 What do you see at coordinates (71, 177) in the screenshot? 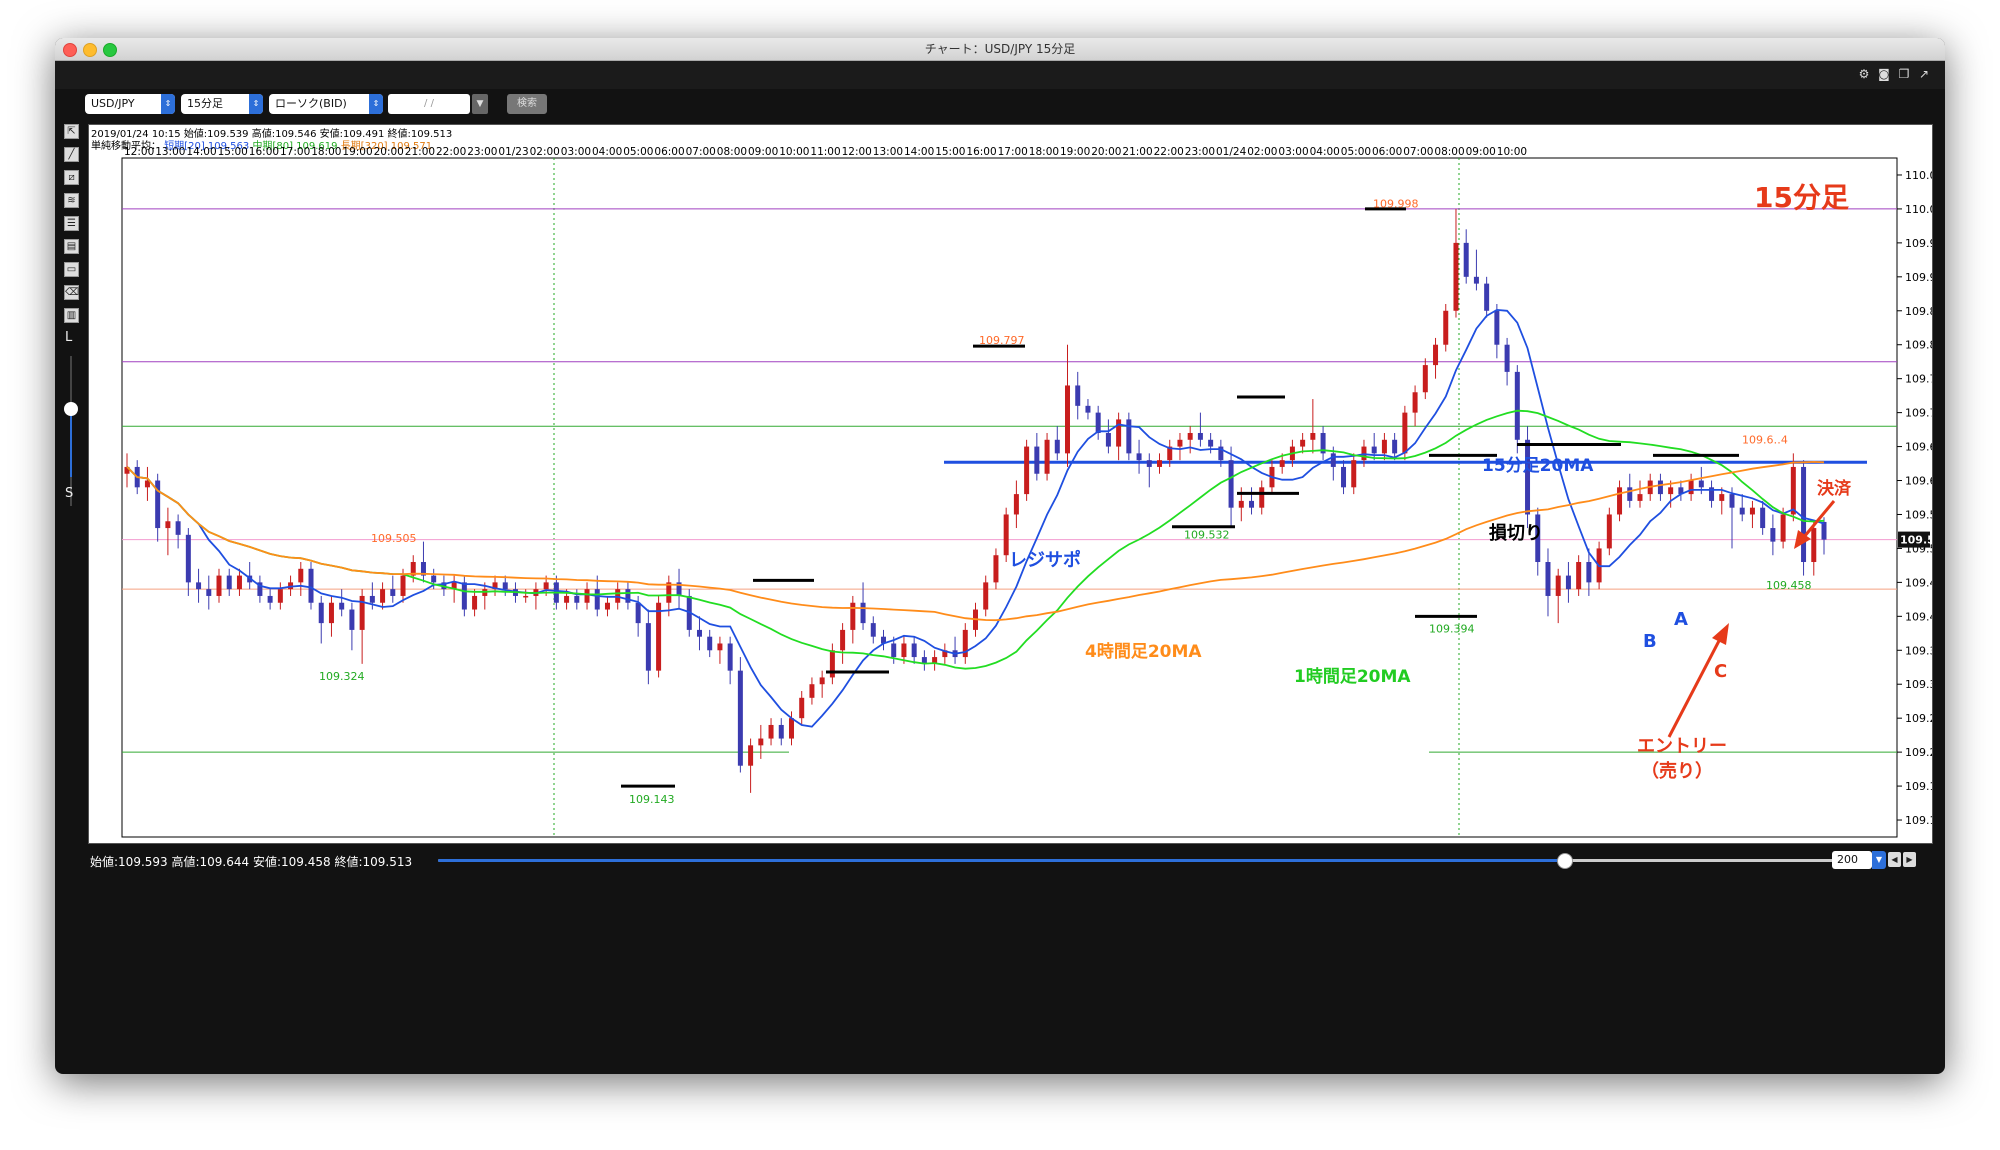
I see `channel-tool-icon: ⧄` at bounding box center [71, 177].